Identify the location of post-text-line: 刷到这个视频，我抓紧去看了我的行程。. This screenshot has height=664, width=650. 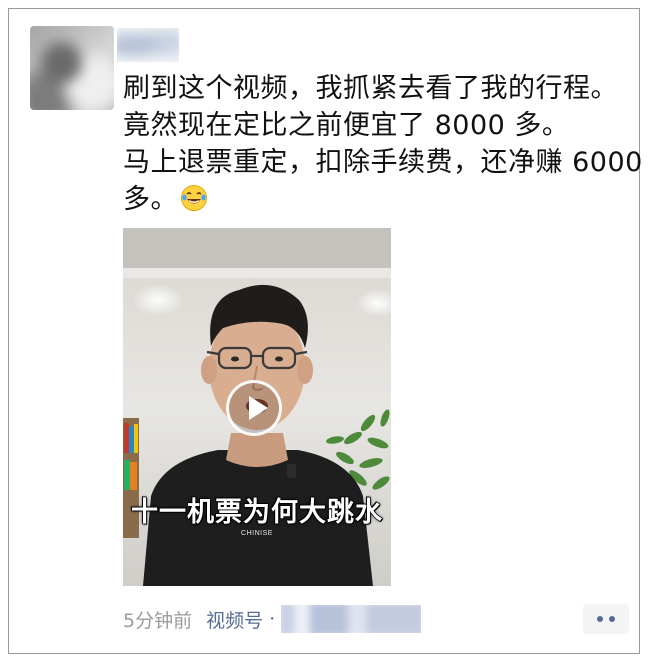
(370, 88).